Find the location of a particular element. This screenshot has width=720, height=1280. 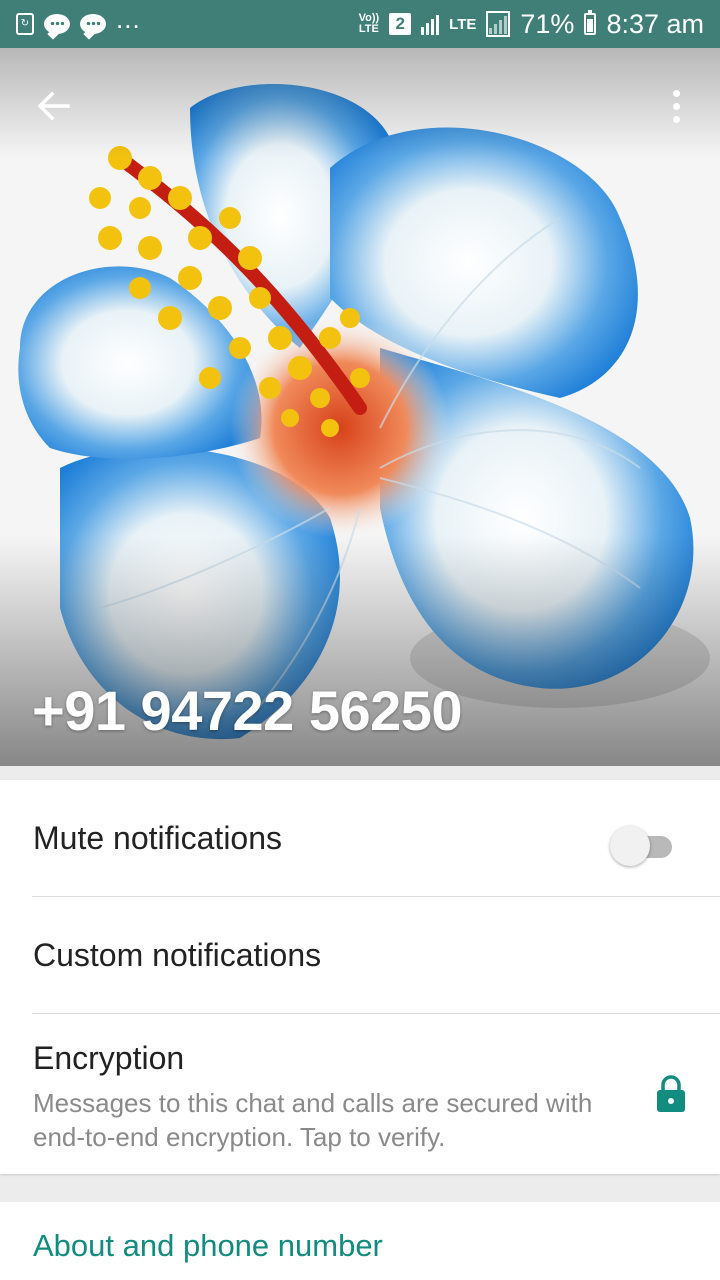

header-shade-top is located at coordinates (360, 103).